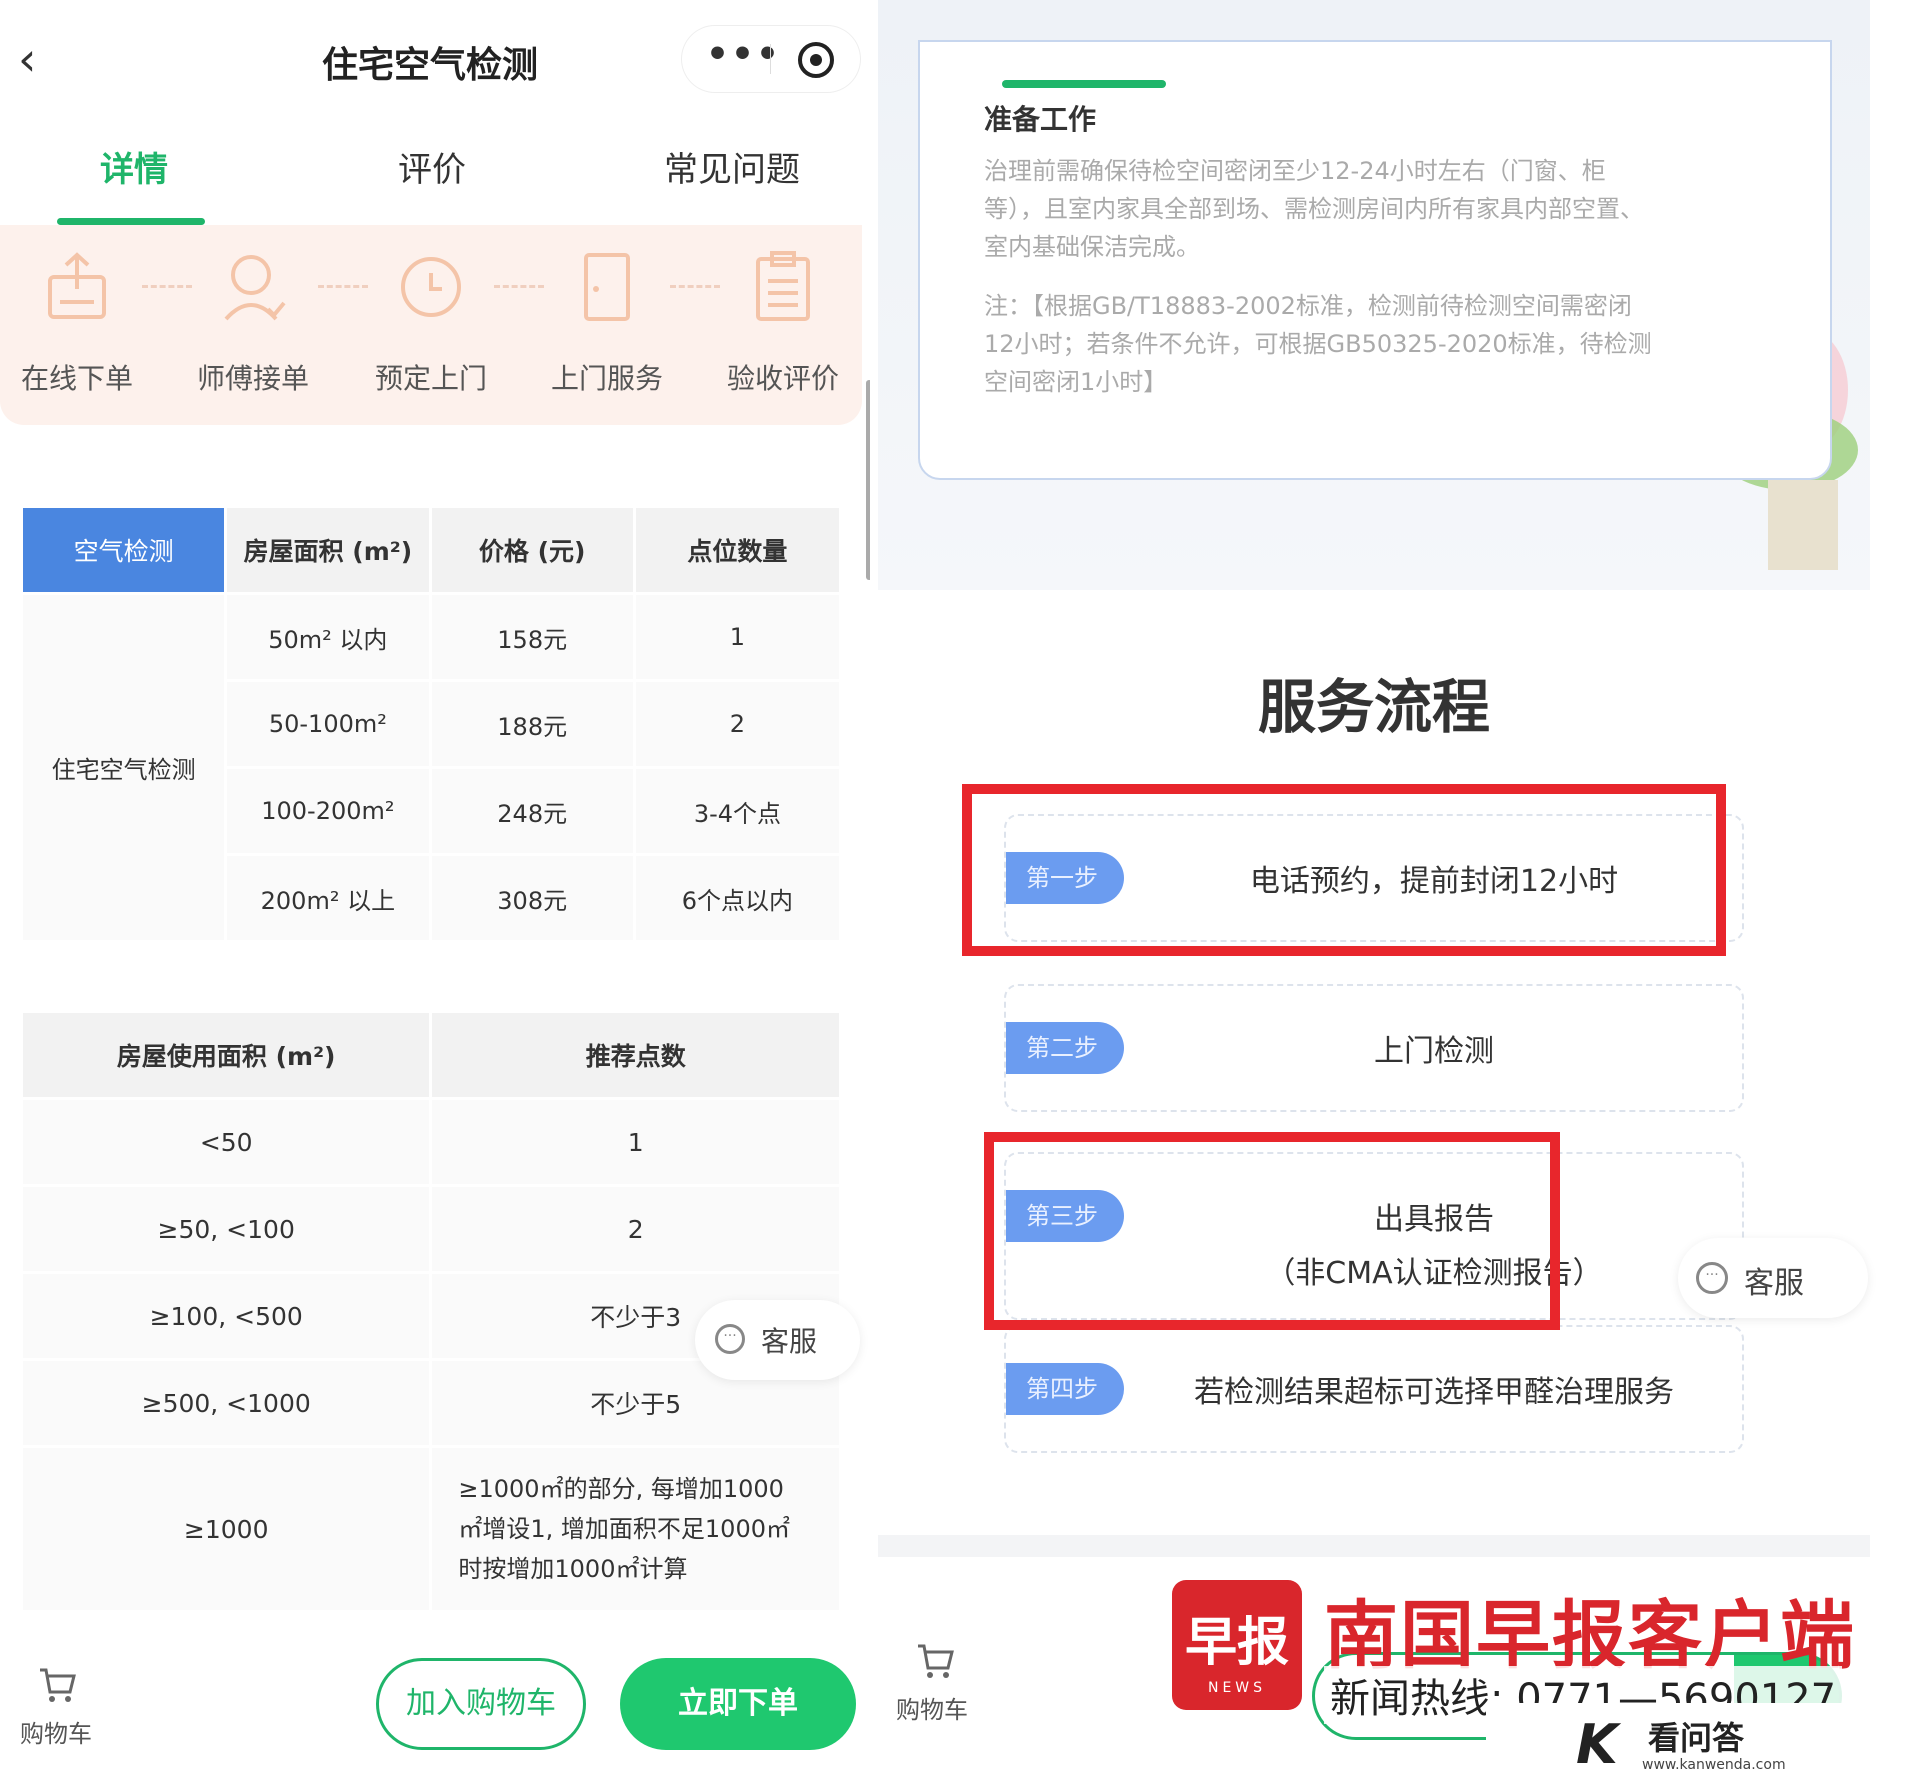 The height and width of the screenshot is (1786, 1920). What do you see at coordinates (624, 1529) in the screenshot?
I see `note-line: ㎡增设1, 增加面积不足1000㎡` at bounding box center [624, 1529].